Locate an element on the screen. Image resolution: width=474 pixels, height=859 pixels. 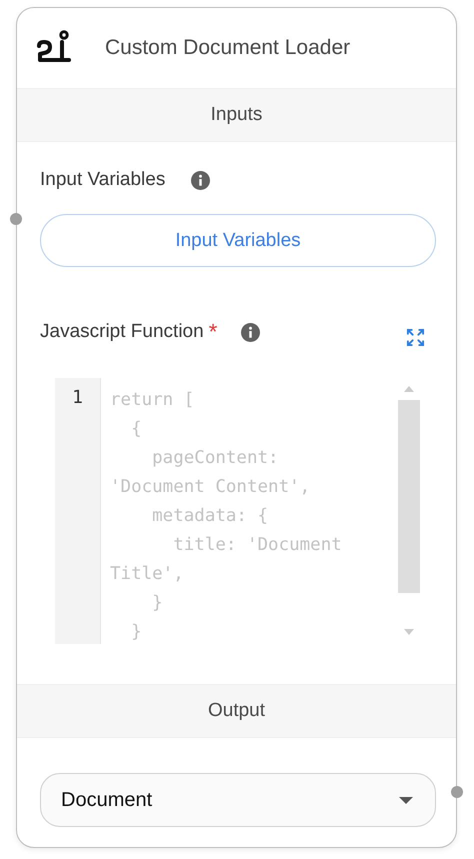
required-asterisk: * is located at coordinates (213, 332).